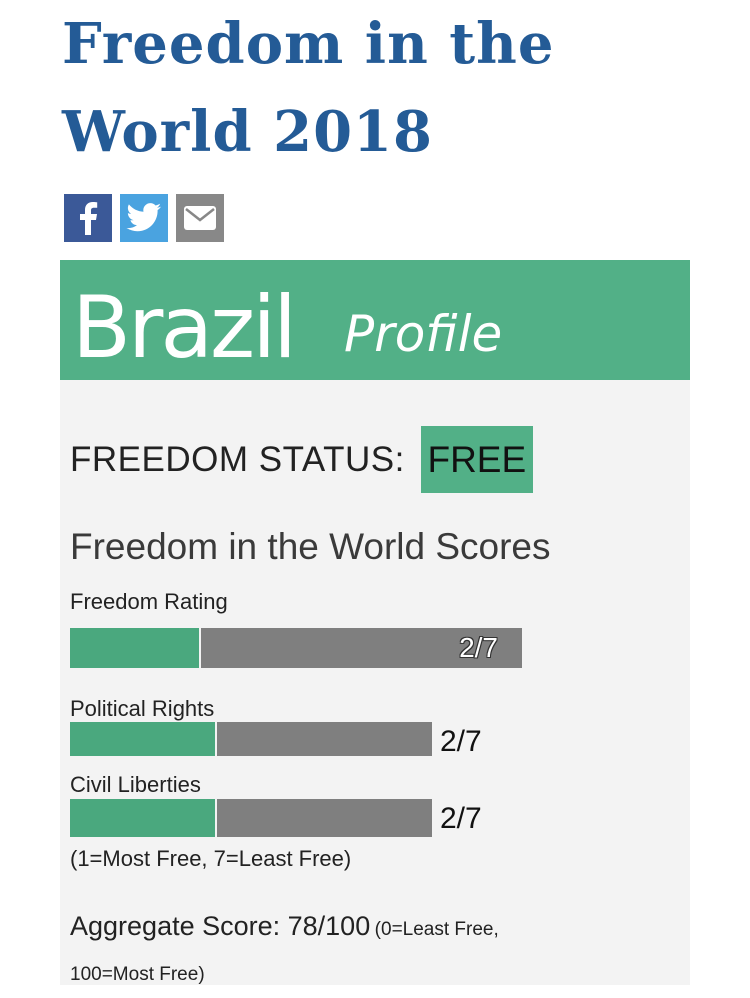 This screenshot has height=998, width=750. I want to click on civil-liberties-bar, so click(251, 818).